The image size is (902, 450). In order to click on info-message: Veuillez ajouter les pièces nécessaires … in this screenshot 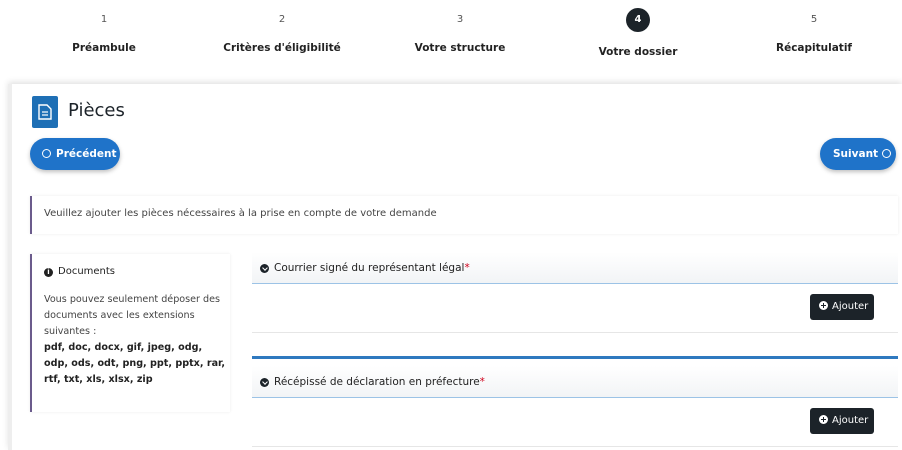, I will do `click(464, 215)`.